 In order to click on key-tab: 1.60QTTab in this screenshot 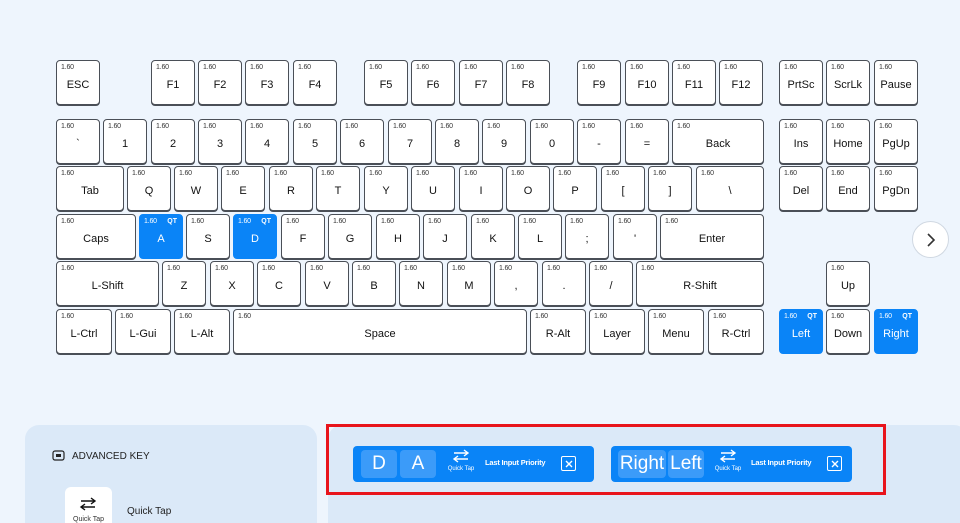, I will do `click(90, 188)`.